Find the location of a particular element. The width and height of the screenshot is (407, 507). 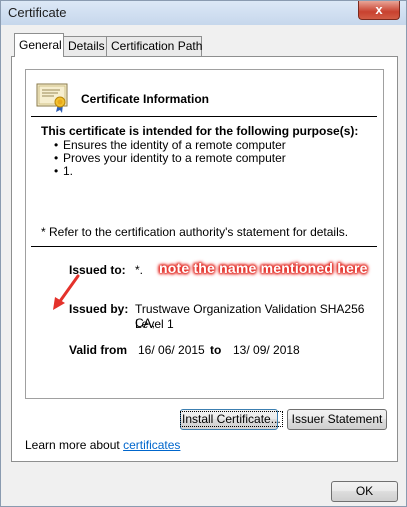

valid-to-label: to is located at coordinates (216, 350).